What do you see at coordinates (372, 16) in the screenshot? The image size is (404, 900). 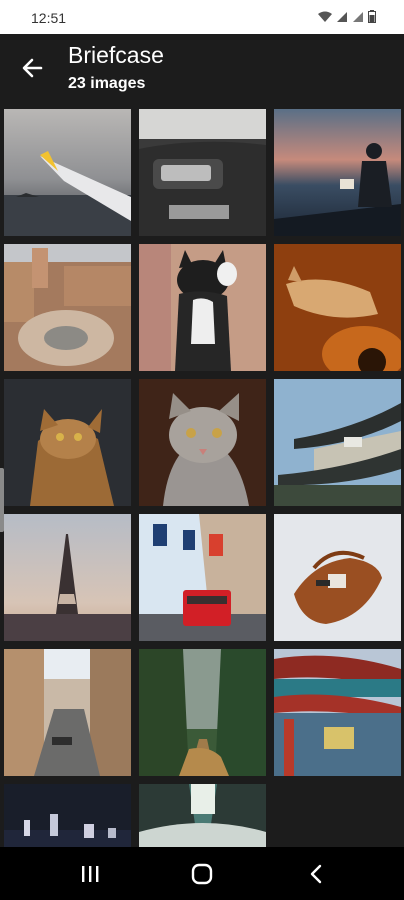 I see `battery-icon` at bounding box center [372, 16].